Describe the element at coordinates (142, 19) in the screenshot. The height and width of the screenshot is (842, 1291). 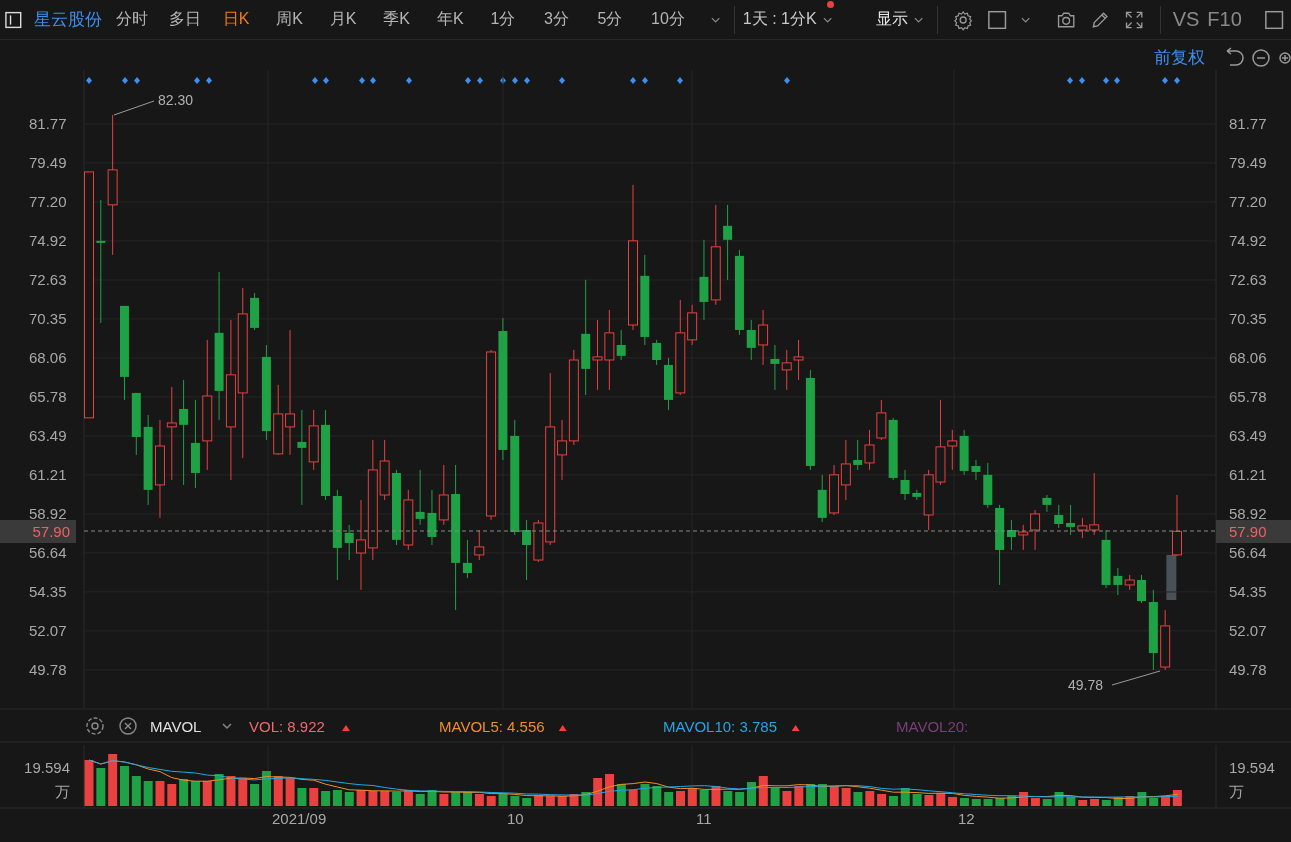
I see `period-tab: 分时` at that location.